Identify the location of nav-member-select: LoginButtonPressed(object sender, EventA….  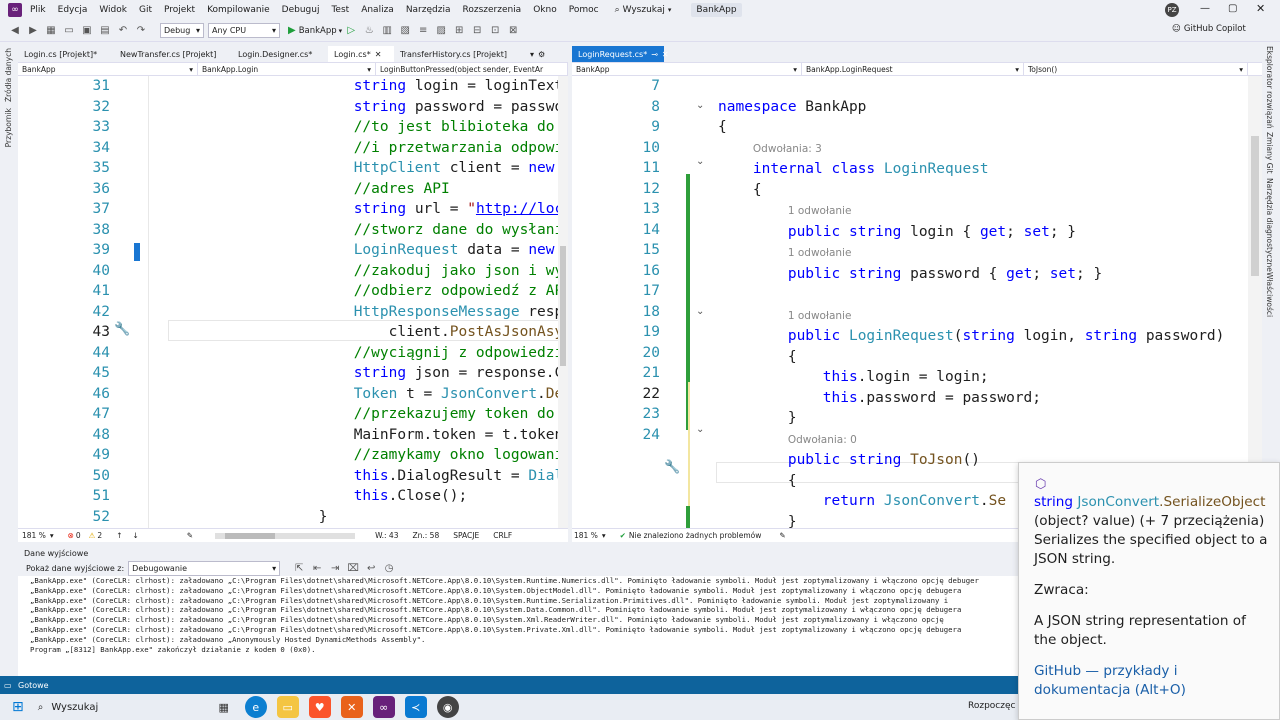
(472, 69).